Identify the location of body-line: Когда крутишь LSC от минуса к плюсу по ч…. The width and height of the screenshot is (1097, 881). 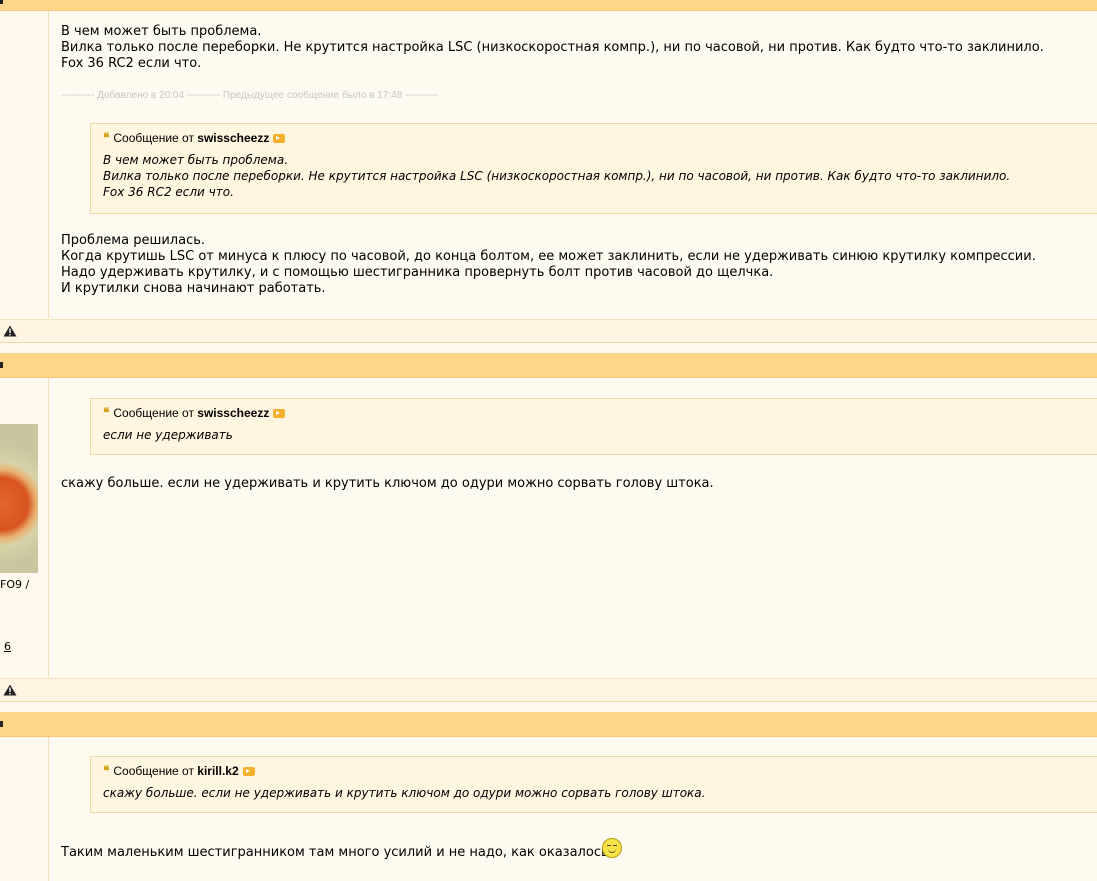
(548, 256).